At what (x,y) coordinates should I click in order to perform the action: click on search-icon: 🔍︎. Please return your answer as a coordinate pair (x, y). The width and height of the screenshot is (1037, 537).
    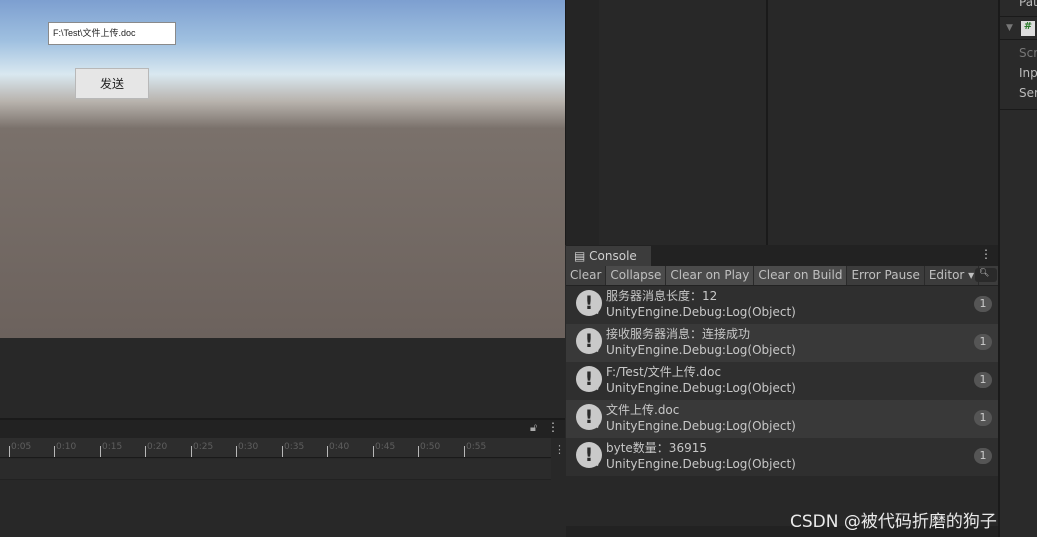
    Looking at the image, I should click on (986, 275).